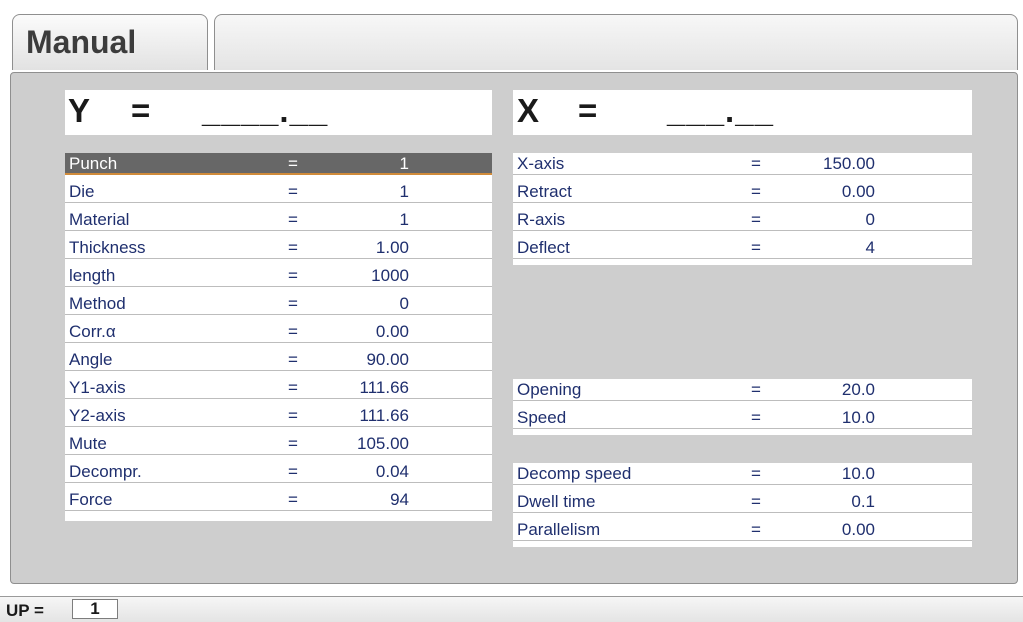 This screenshot has width=1023, height=622. What do you see at coordinates (278, 416) in the screenshot?
I see `param-row-y2-axis: Y2-axis = 111.66` at bounding box center [278, 416].